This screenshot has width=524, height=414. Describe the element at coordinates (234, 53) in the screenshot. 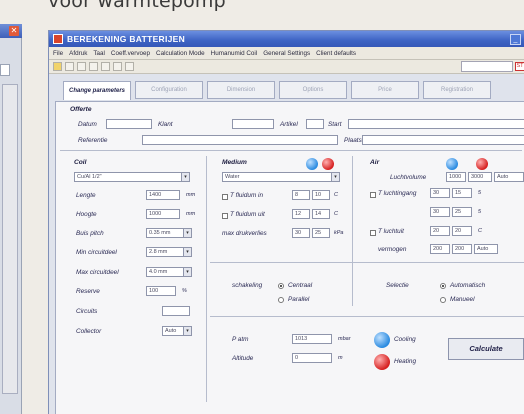

I see `menu-humanumid-coil: Humanumid Coil` at that location.